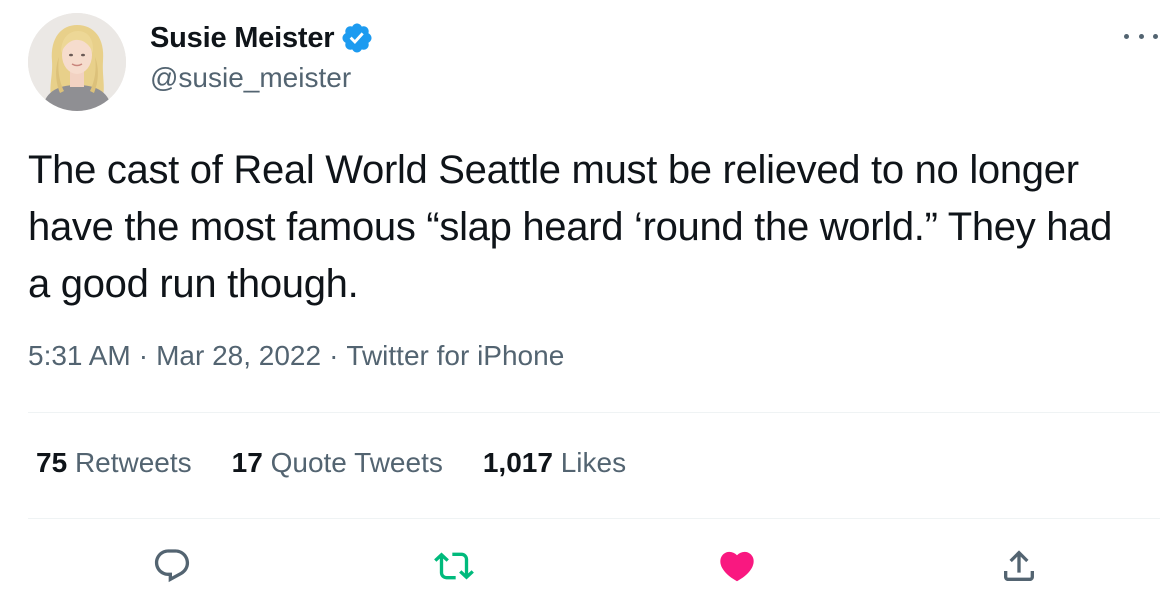 The height and width of the screenshot is (606, 1172). Describe the element at coordinates (517, 462) in the screenshot. I see `likes-count: 1,017` at that location.